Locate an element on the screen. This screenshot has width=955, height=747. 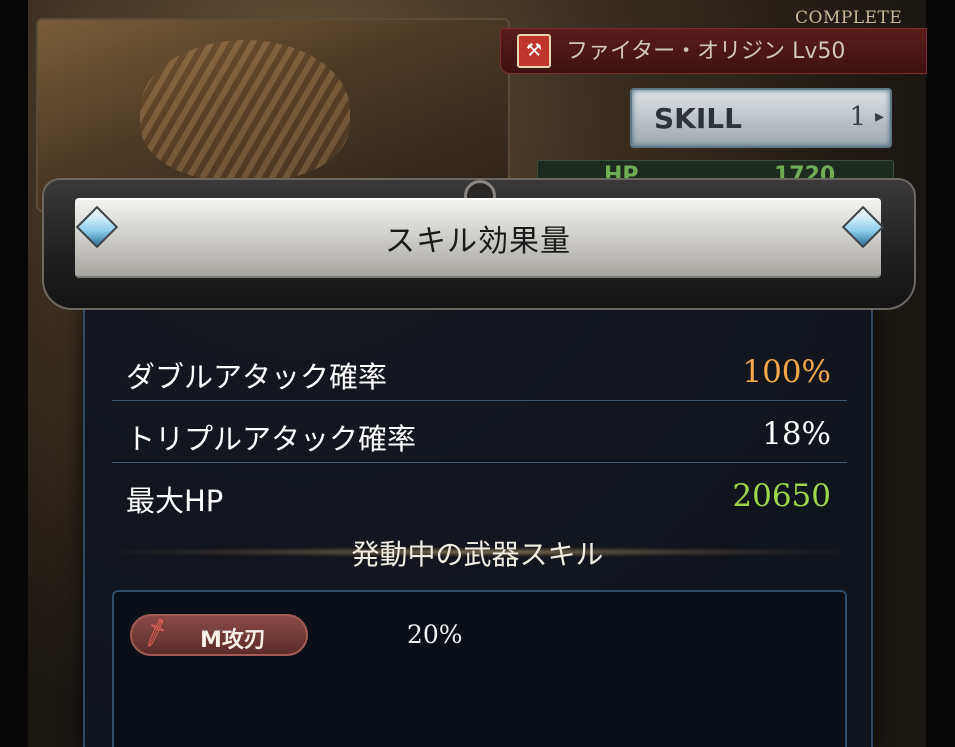
character-portrait is located at coordinates (245, 110).